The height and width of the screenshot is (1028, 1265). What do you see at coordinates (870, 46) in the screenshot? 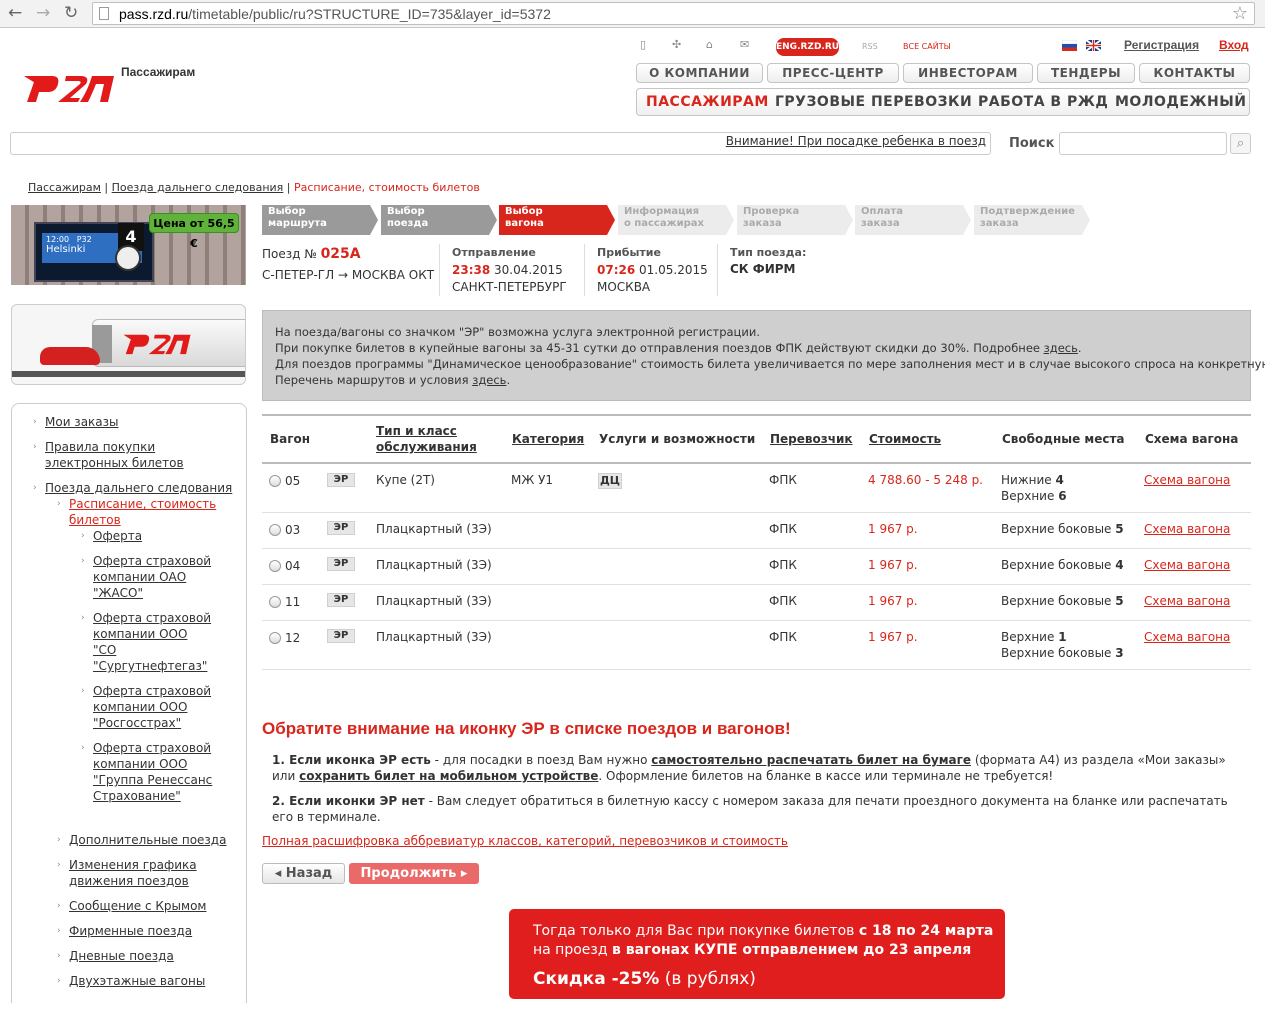
I see `rss-link: RSS` at bounding box center [870, 46].